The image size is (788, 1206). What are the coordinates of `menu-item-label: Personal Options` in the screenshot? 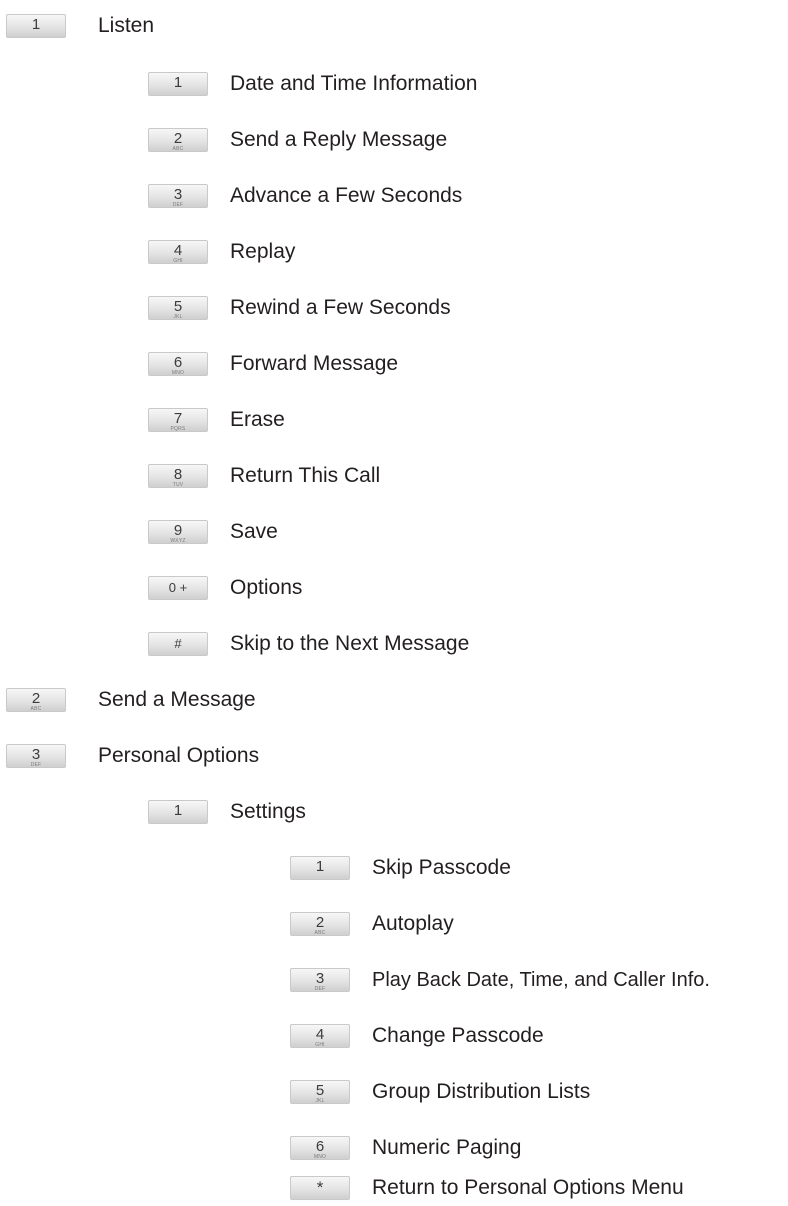 It's located at (179, 755).